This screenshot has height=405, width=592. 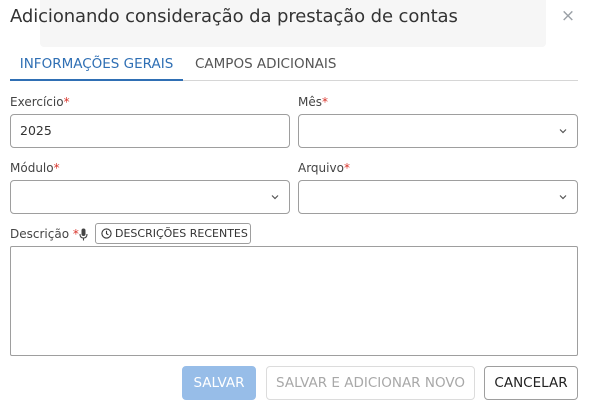 I want to click on arquivo-label-text: Arquivo, so click(x=321, y=168).